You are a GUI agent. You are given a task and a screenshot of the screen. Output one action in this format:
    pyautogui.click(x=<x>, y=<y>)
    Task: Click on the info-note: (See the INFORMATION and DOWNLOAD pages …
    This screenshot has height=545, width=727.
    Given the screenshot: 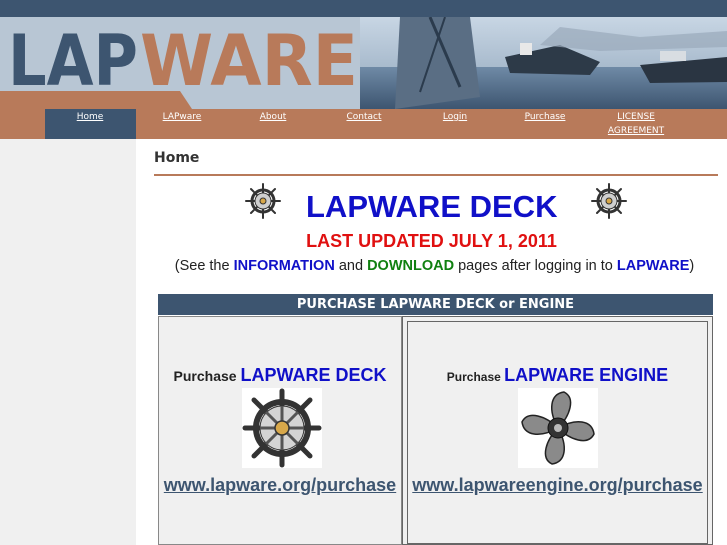 What is the action you would take?
    pyautogui.click(x=431, y=266)
    